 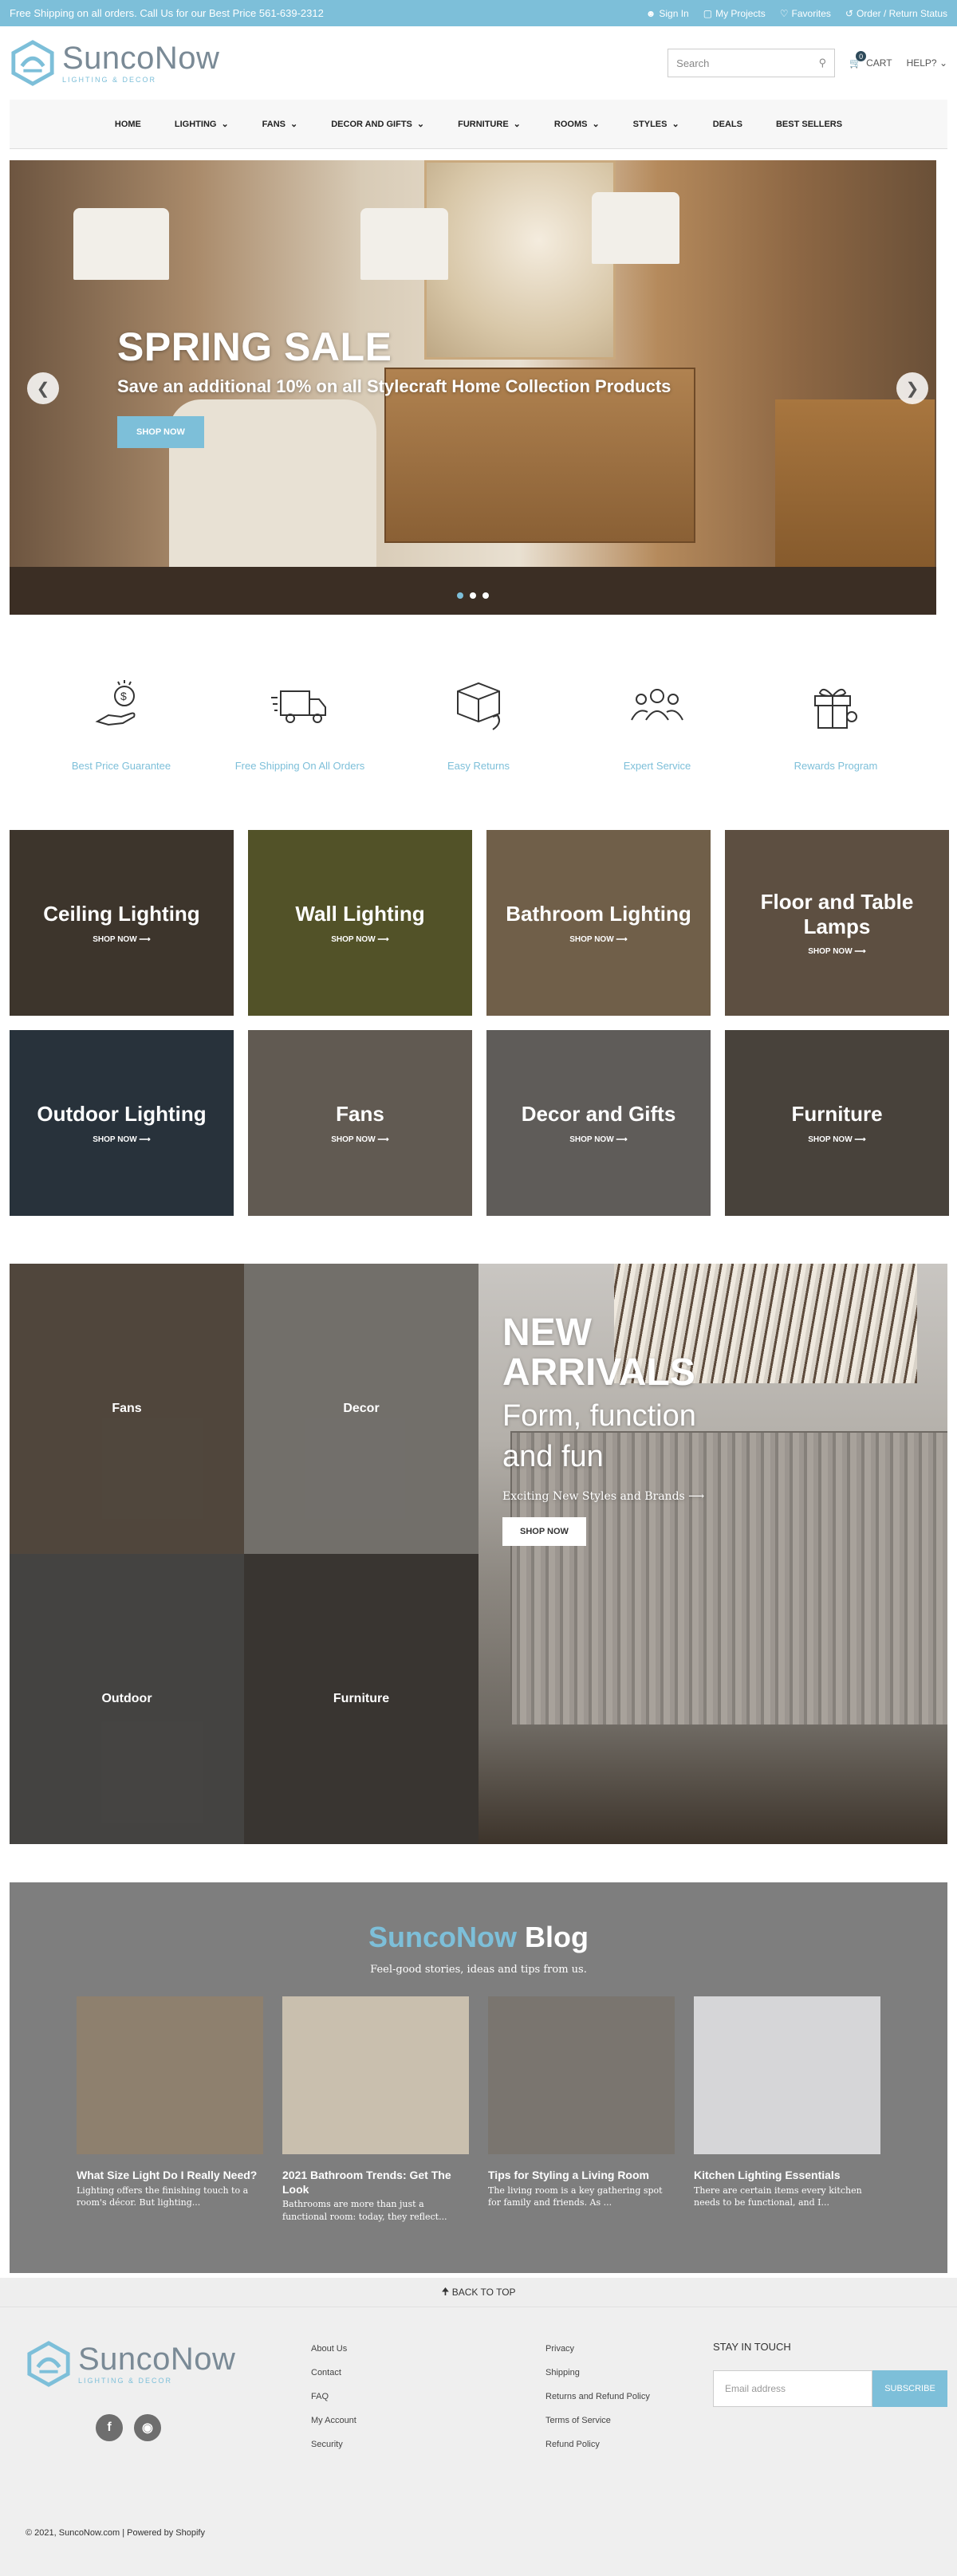 I want to click on arrival-tile-fans: Fans, so click(x=127, y=1409).